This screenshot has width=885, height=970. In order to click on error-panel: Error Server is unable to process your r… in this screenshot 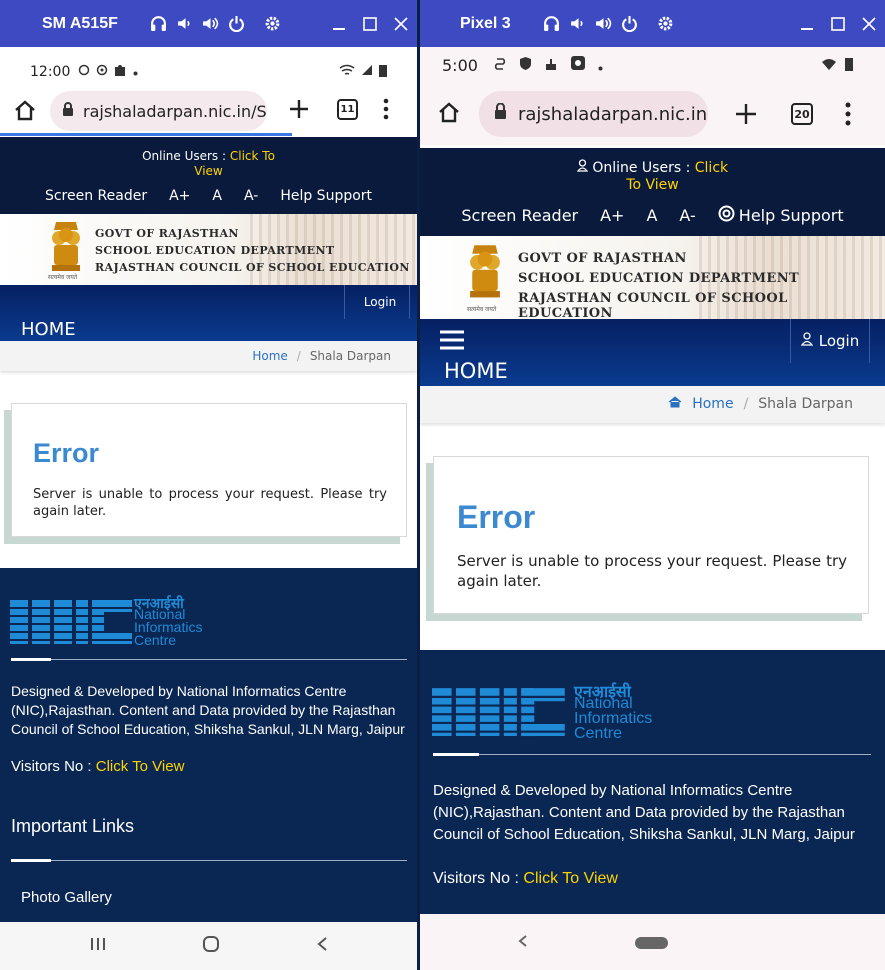, I will do `click(209, 470)`.